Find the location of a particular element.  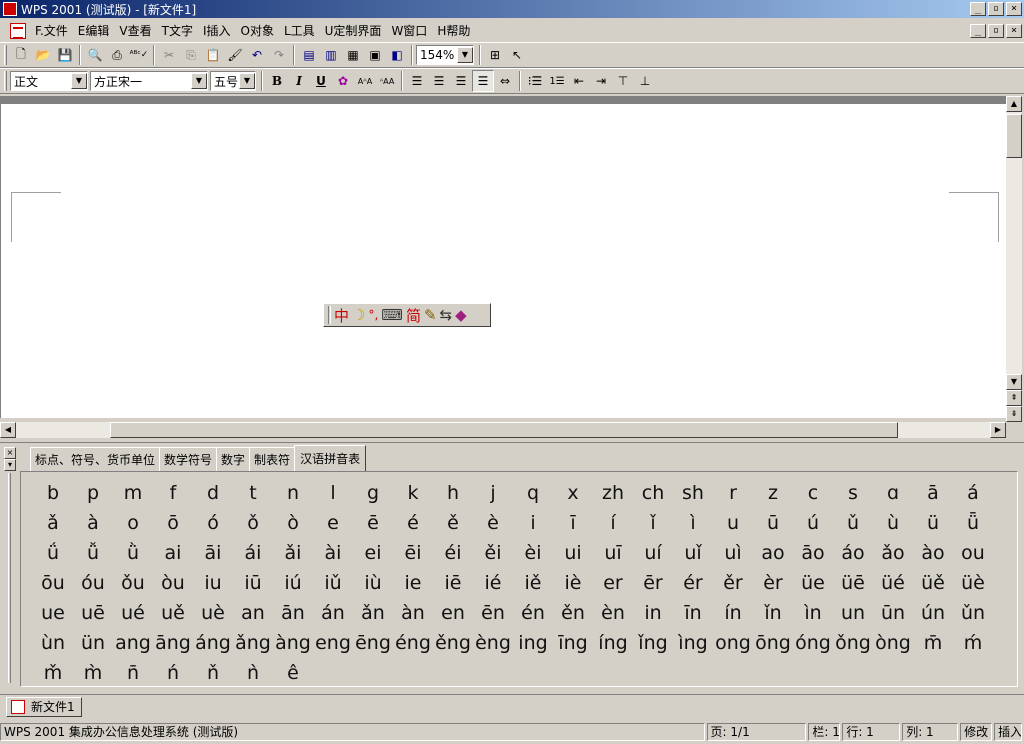

pinyin-cell: ǹ is located at coordinates (253, 673).